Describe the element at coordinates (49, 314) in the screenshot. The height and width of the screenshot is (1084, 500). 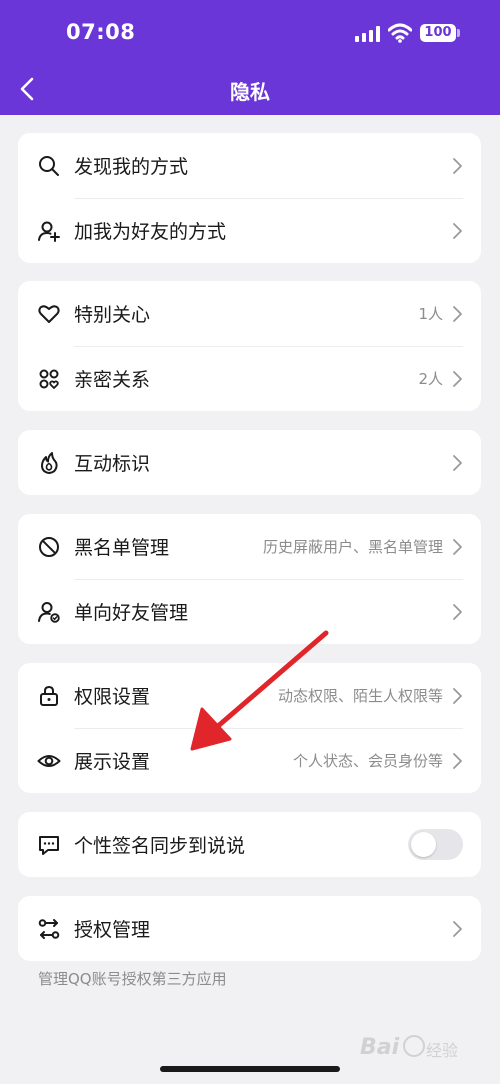
I see `heart-icon` at that location.